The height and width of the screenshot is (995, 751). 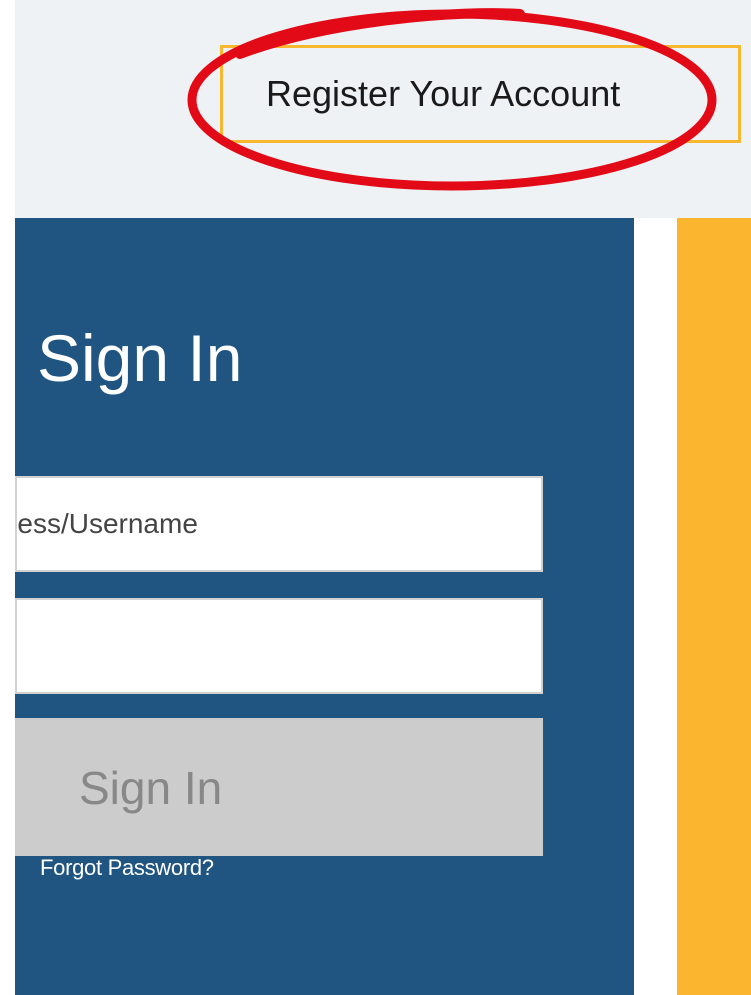 I want to click on panel-gap, so click(x=655, y=606).